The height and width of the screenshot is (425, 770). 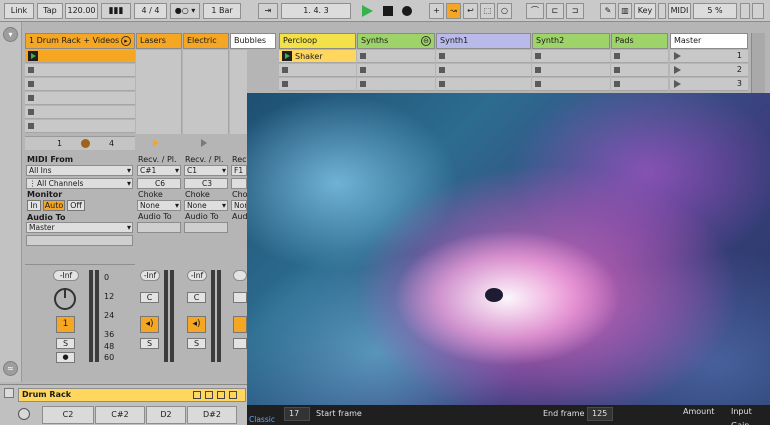 I want to click on scene-launch: 3, so click(x=709, y=84).